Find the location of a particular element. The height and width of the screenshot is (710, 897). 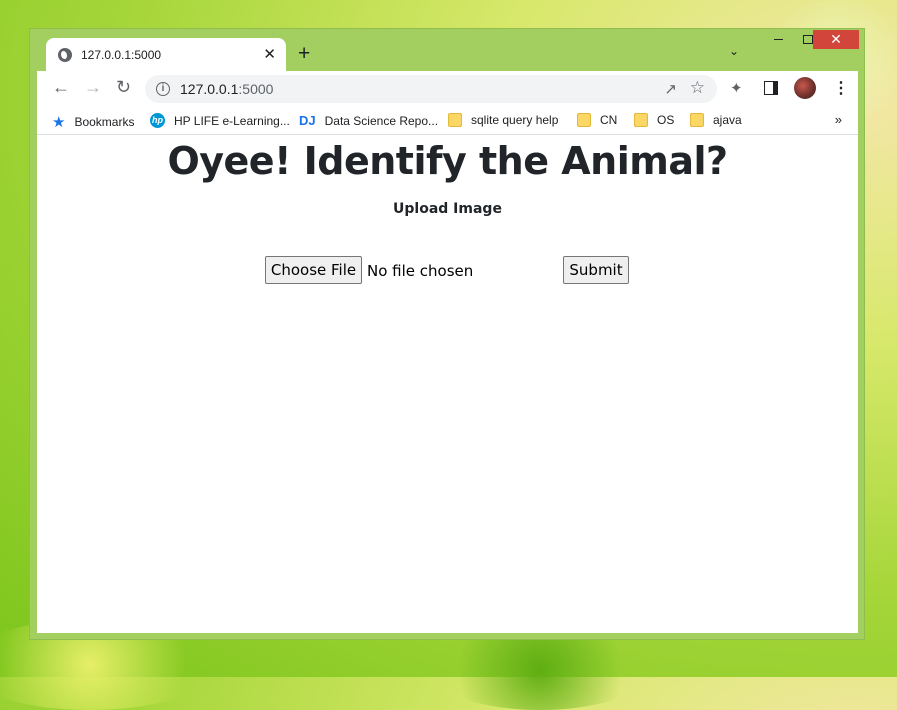

bookmark-label: OS is located at coordinates (666, 120).